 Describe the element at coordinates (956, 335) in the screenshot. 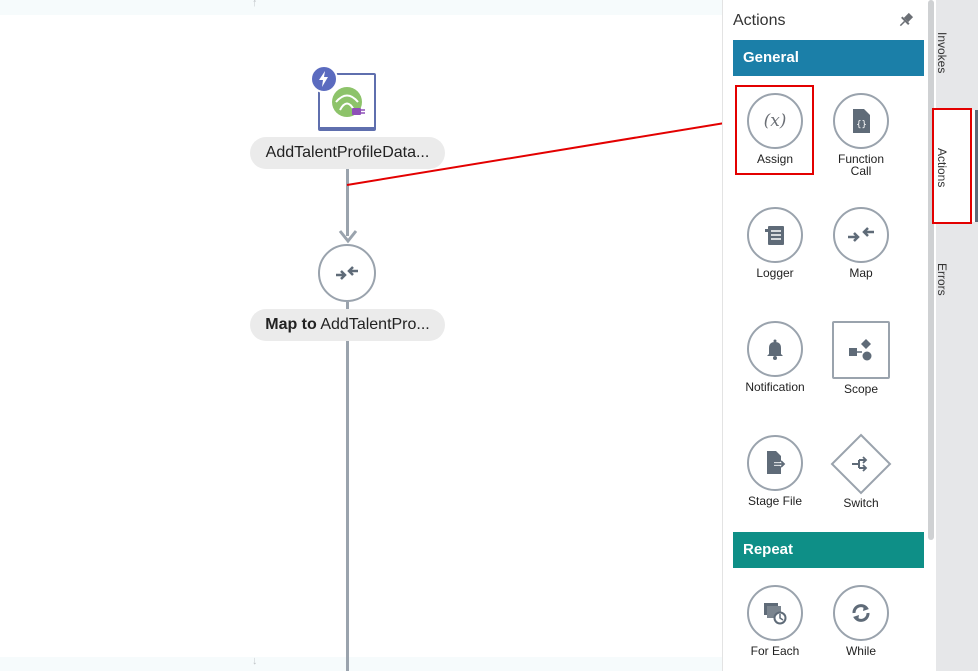

I see `side-tabs: Invokes Actions Errors` at that location.